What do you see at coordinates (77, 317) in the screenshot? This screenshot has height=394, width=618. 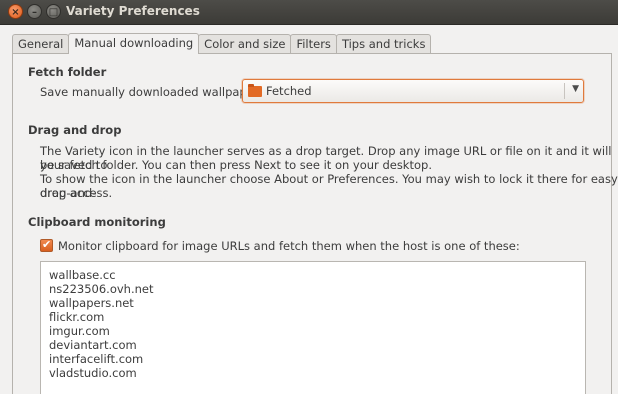 I see `host-line: flickr.com` at bounding box center [77, 317].